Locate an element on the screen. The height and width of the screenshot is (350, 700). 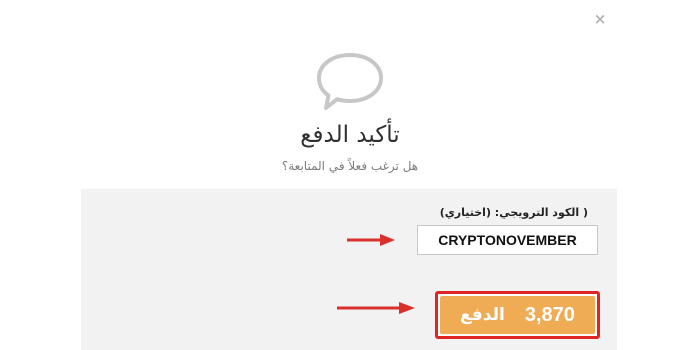
speech-bubble-icon is located at coordinates (350, 81).